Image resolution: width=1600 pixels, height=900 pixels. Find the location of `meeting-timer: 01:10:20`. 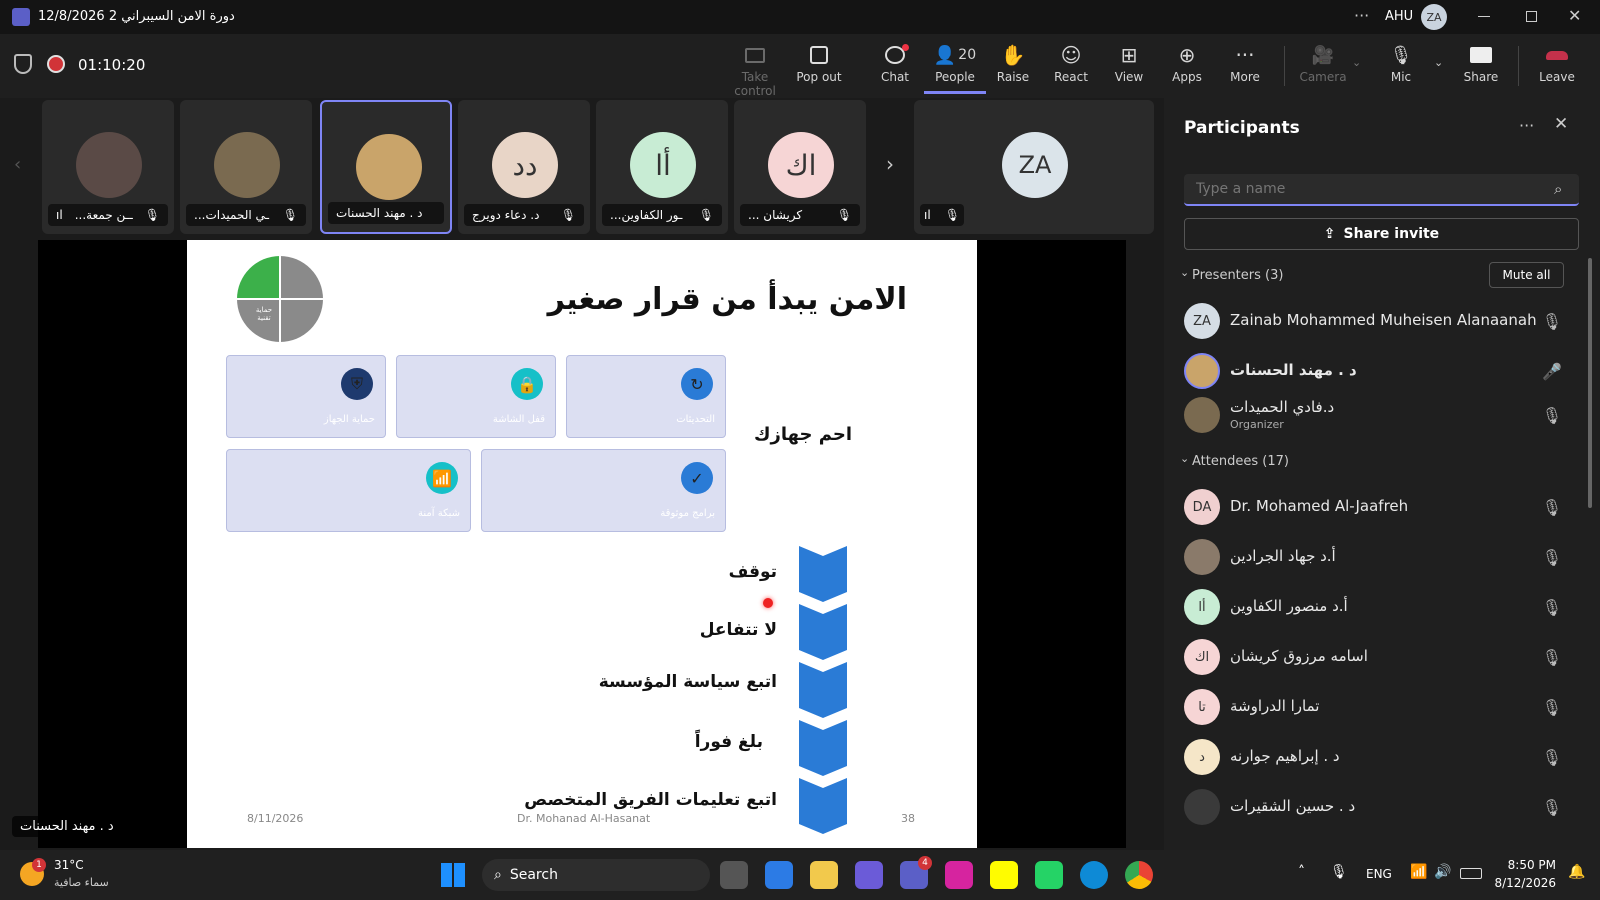

meeting-timer: 01:10:20 is located at coordinates (112, 65).